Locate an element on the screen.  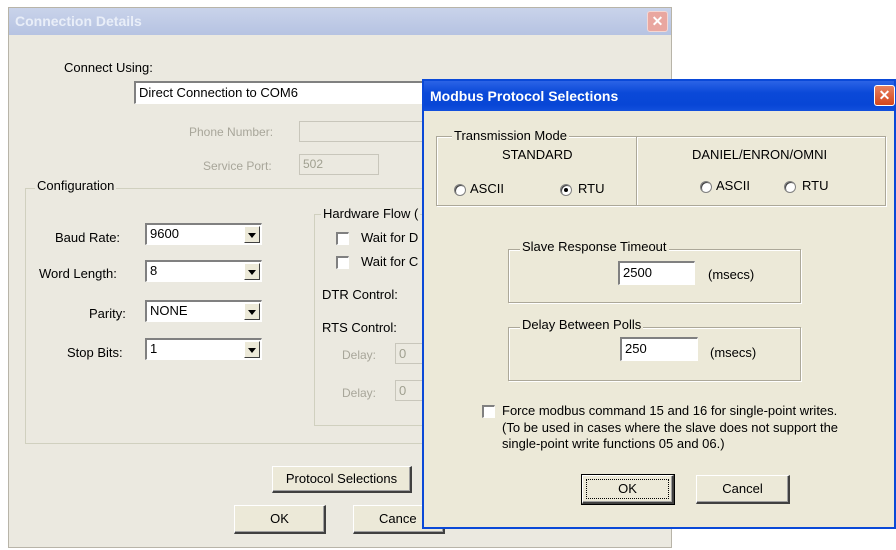
delay-polls-value: 250 is located at coordinates (636, 348).